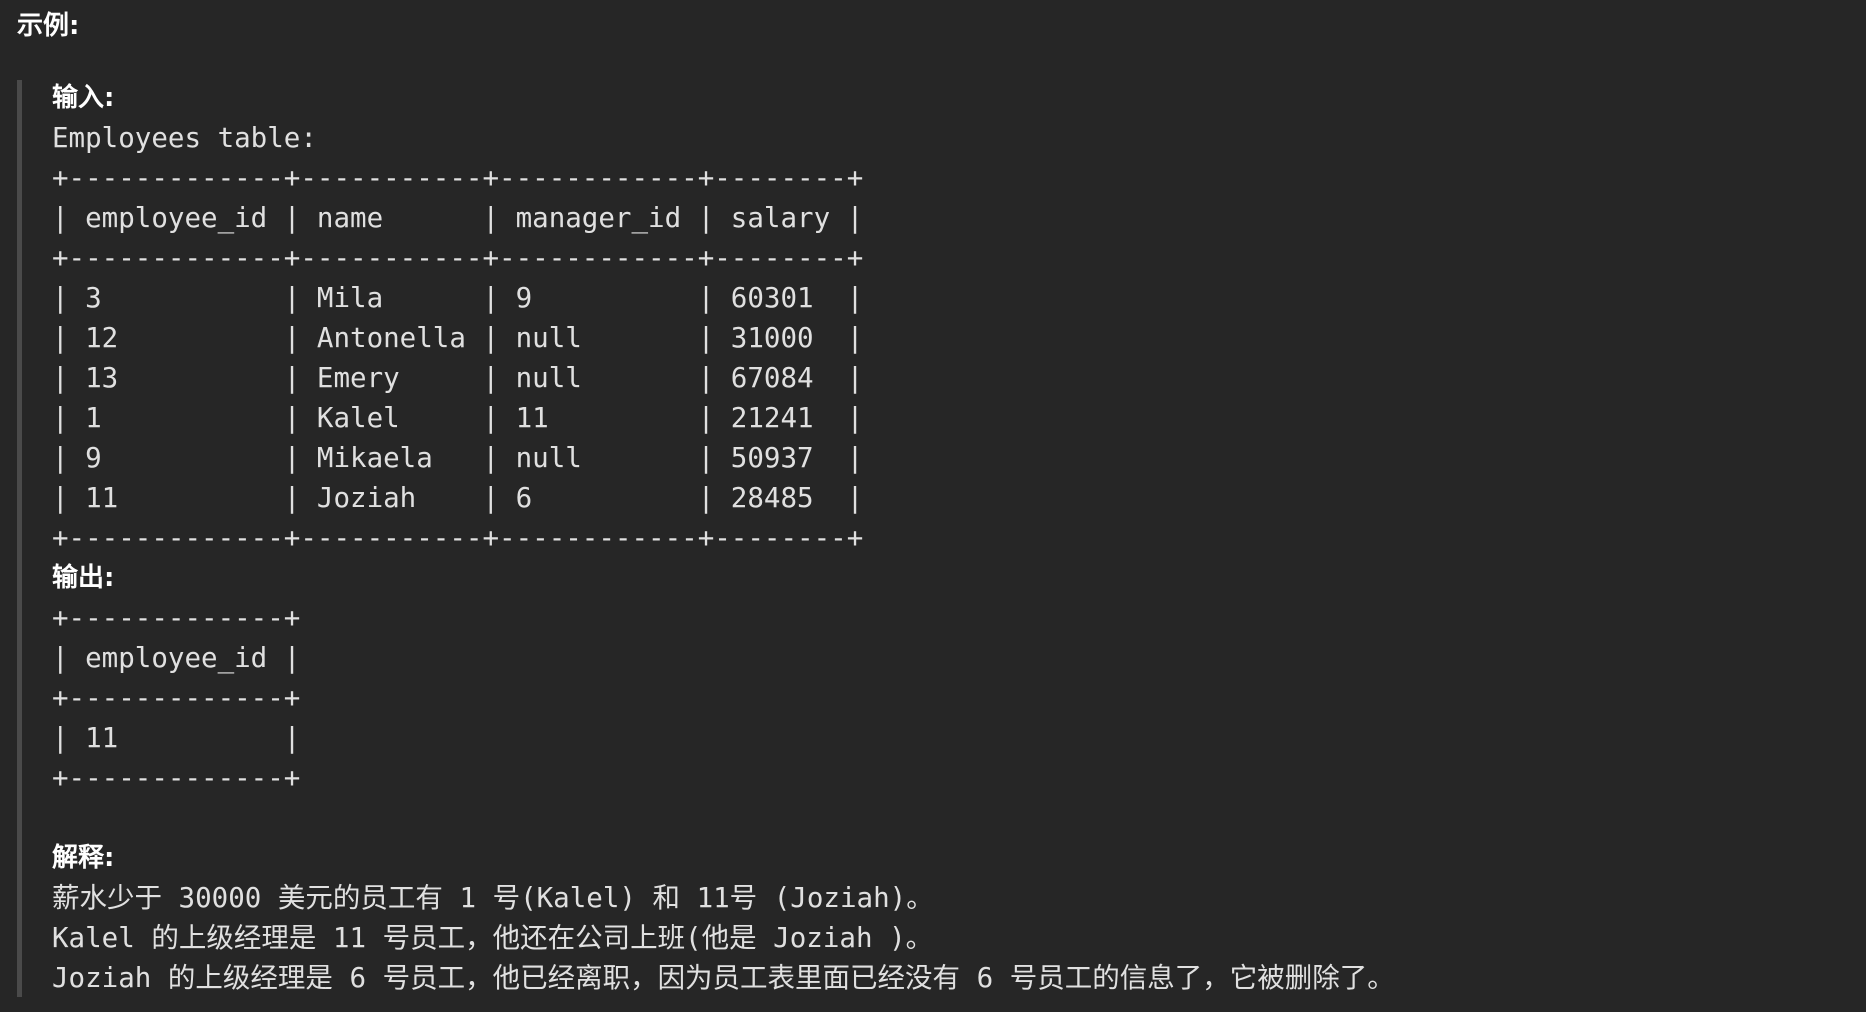 Image resolution: width=1866 pixels, height=1012 pixels. What do you see at coordinates (184, 138) in the screenshot?
I see `input-line: Employees table:` at bounding box center [184, 138].